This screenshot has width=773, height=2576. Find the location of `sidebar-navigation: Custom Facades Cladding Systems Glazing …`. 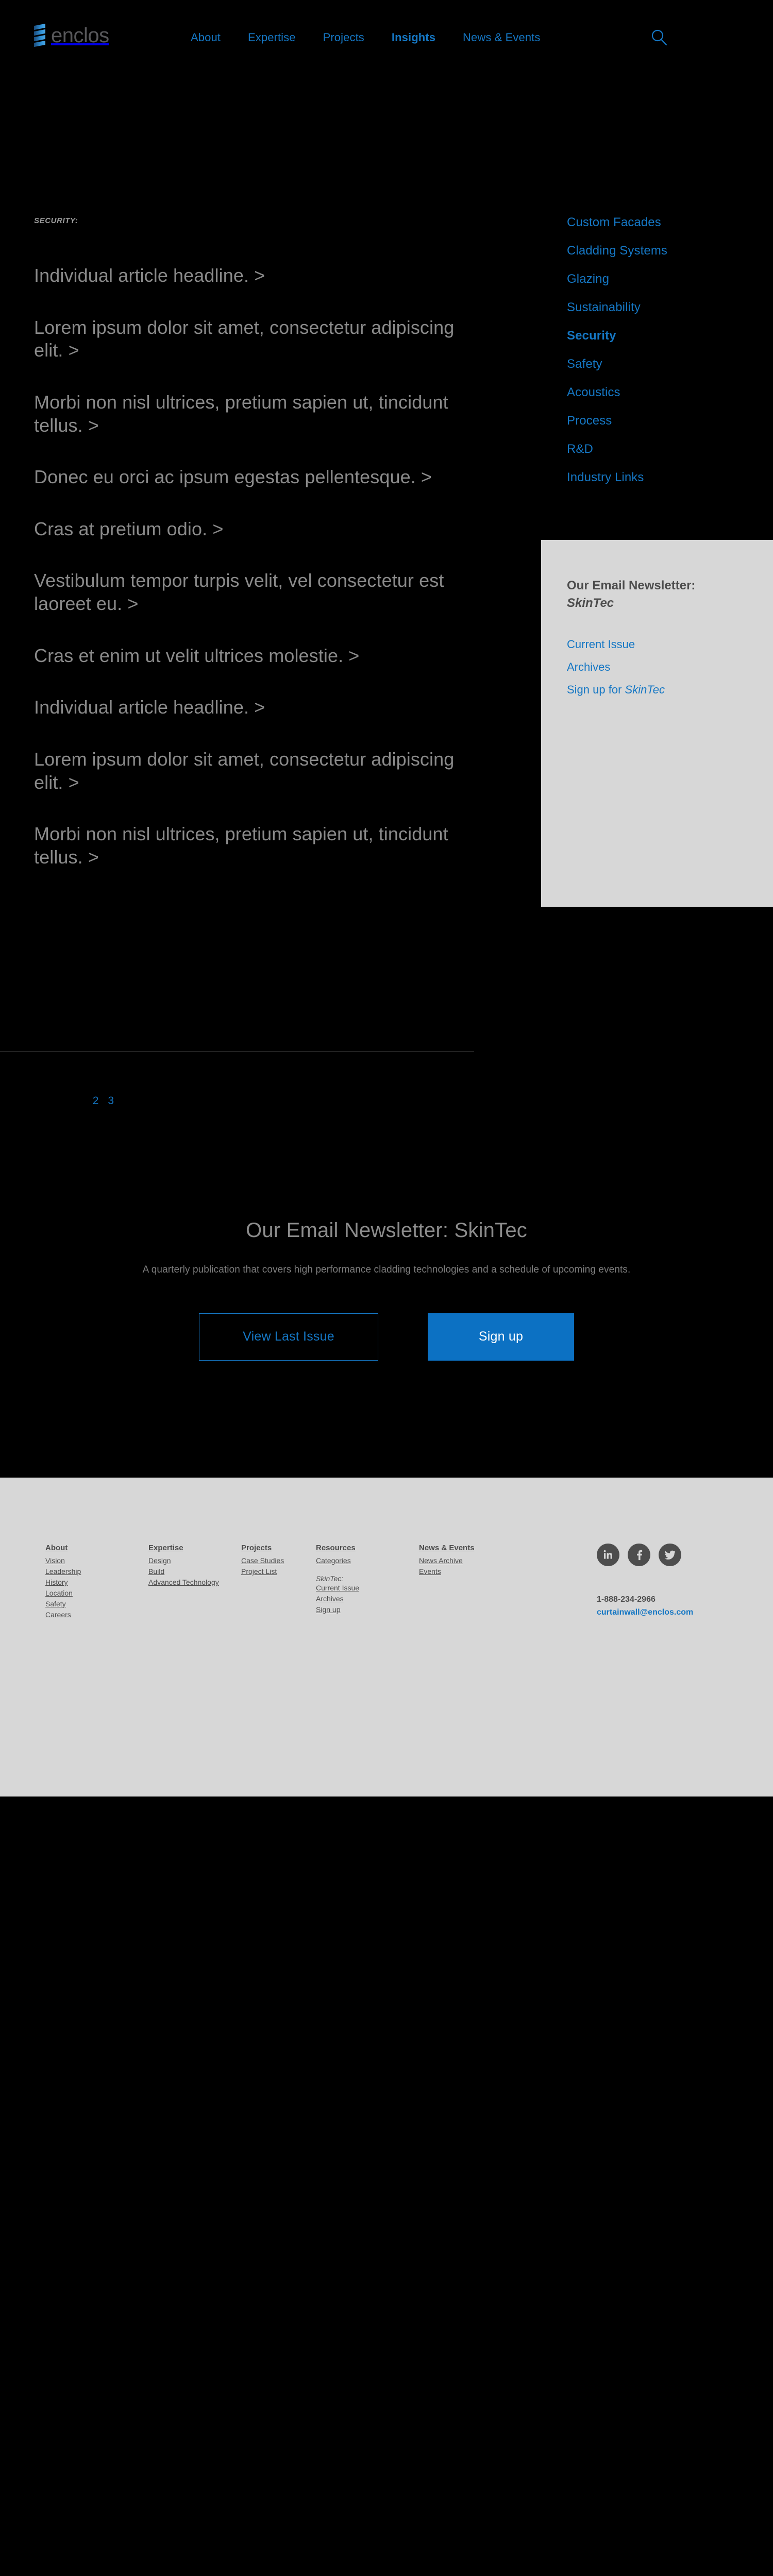

sidebar-navigation: Custom Facades Cladding Systems Glazing … is located at coordinates (670, 357).